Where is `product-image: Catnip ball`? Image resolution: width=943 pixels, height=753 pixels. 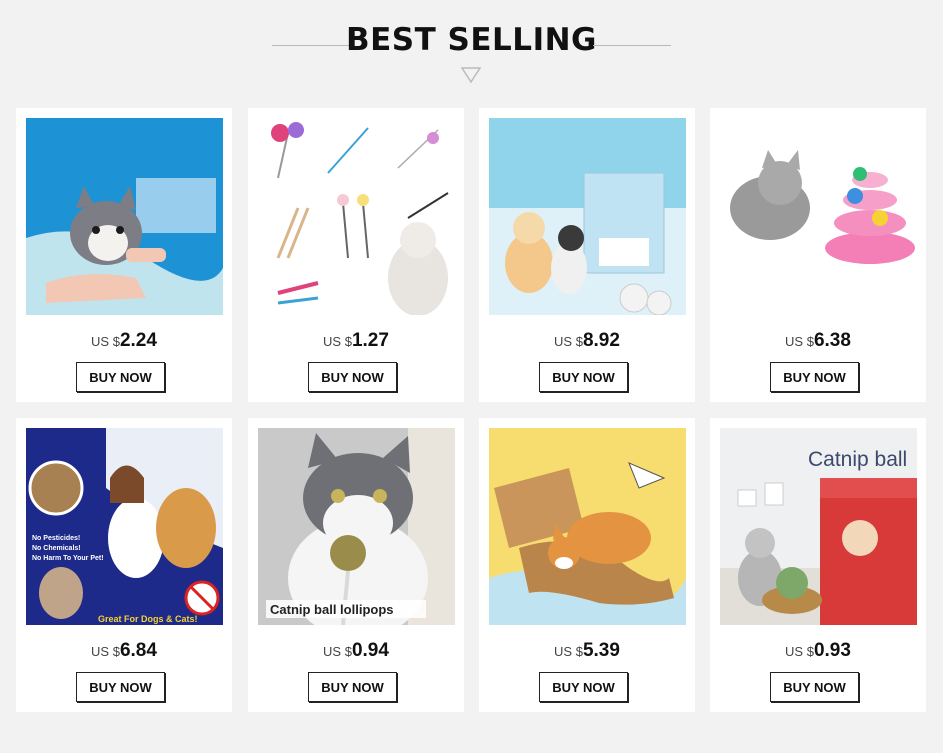
product-image: Catnip ball is located at coordinates (818, 526).